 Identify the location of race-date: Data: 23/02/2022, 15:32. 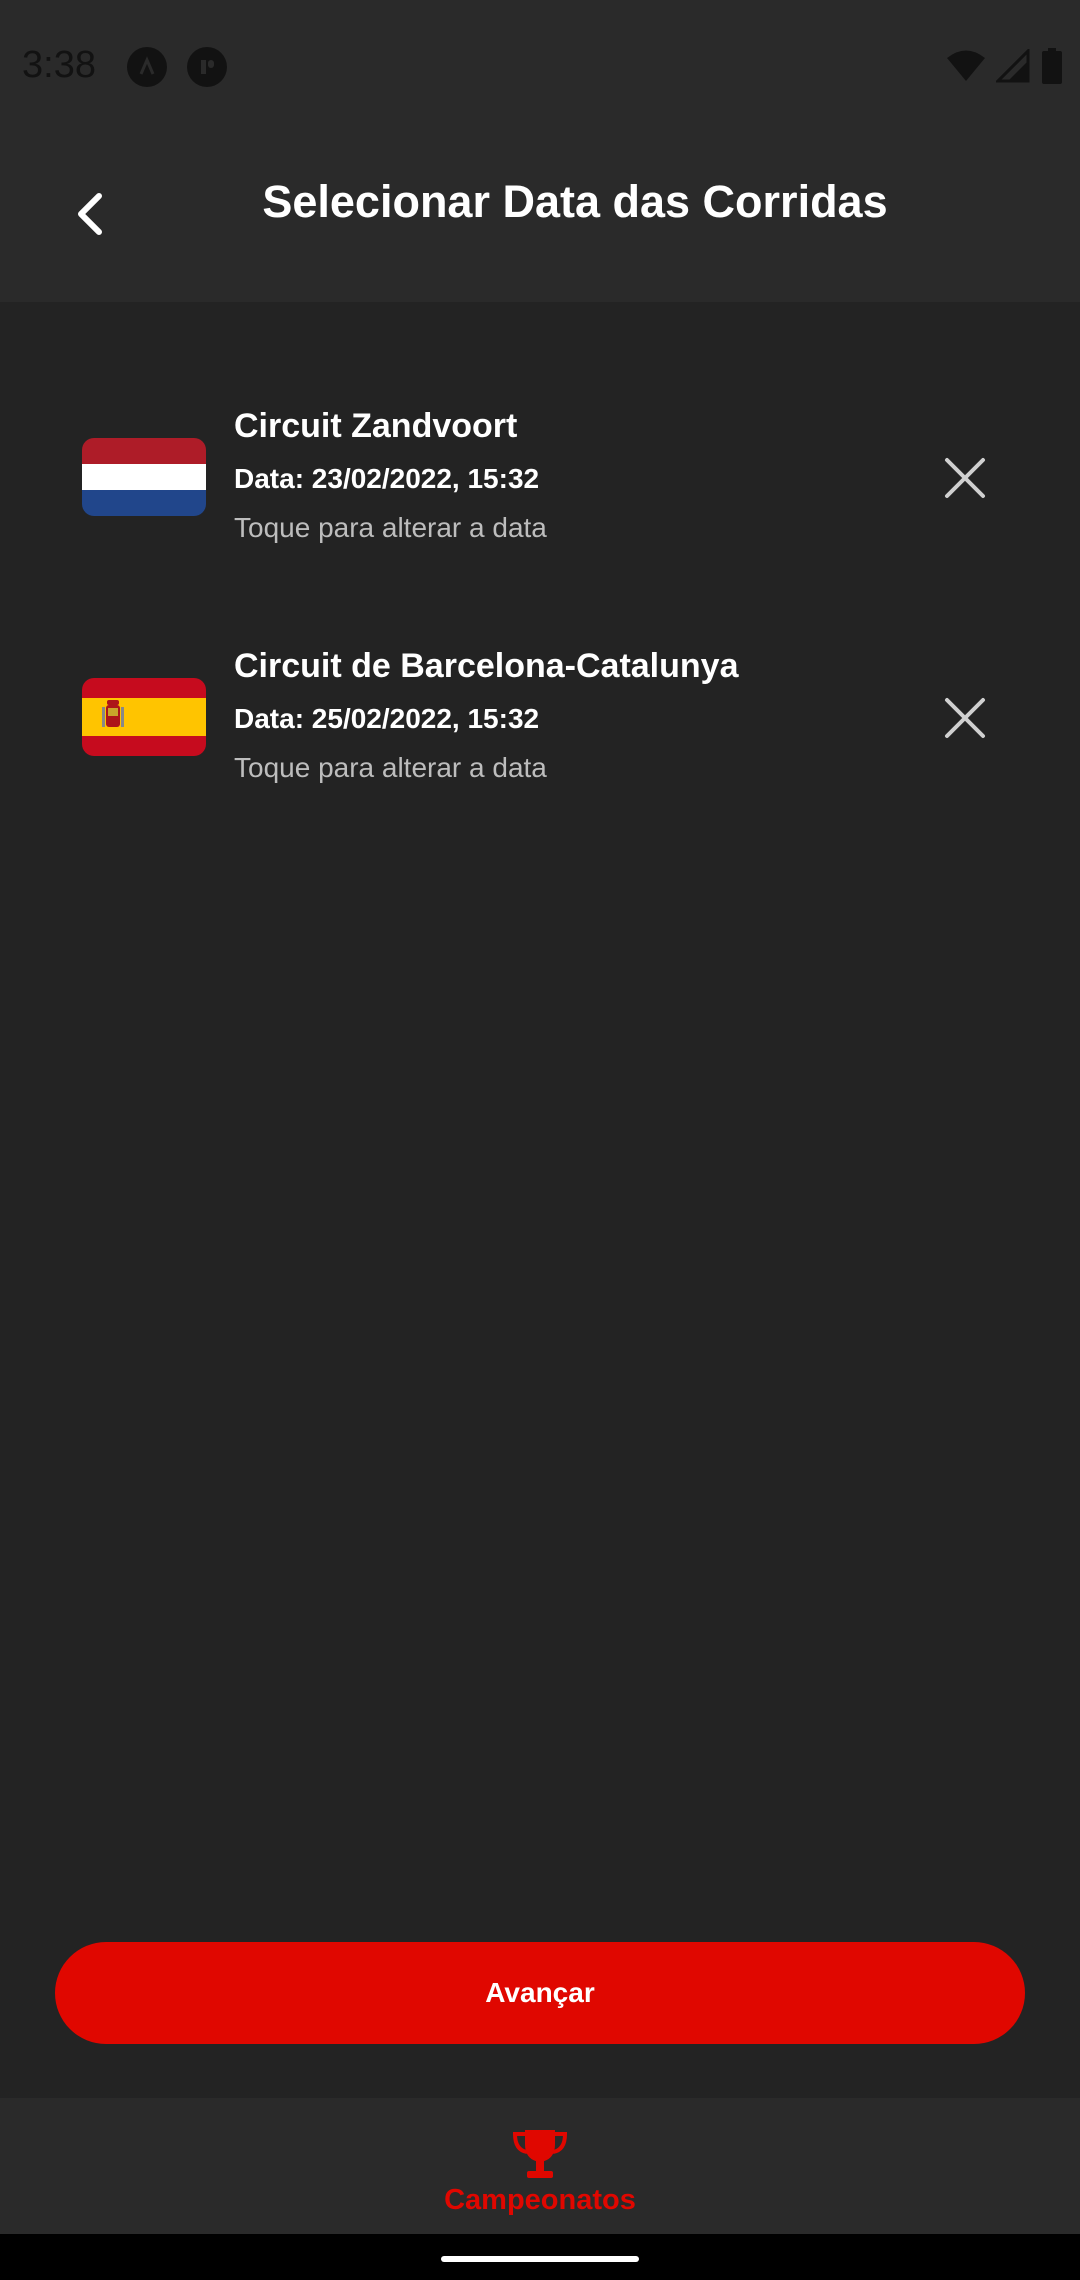
(387, 478).